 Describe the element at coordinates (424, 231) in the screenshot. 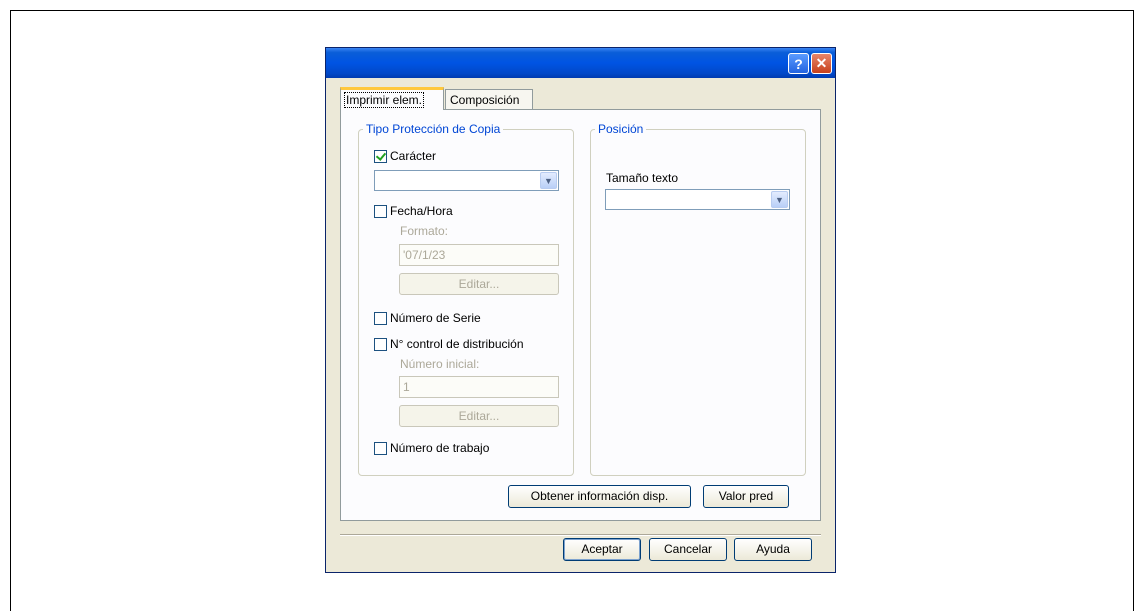

I see `format-label: Formato:` at that location.